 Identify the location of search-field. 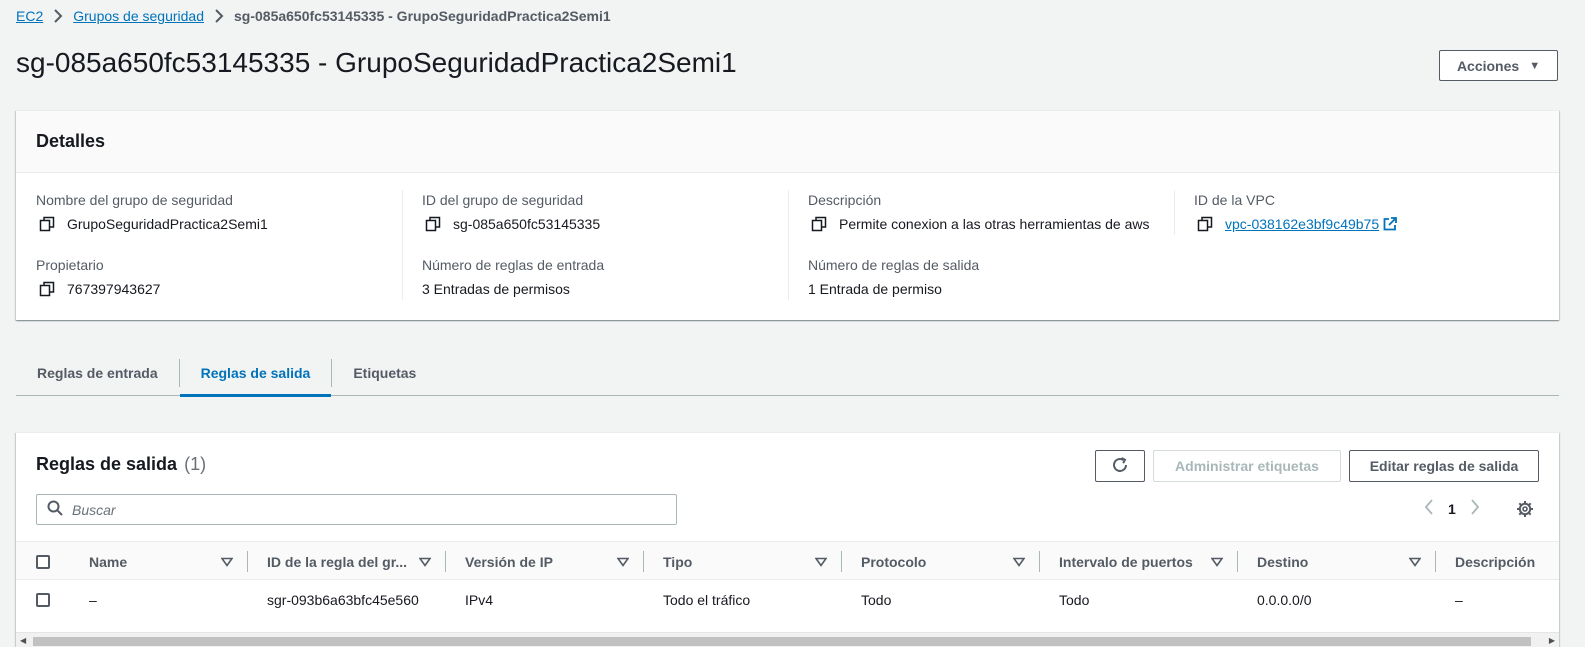
(356, 509).